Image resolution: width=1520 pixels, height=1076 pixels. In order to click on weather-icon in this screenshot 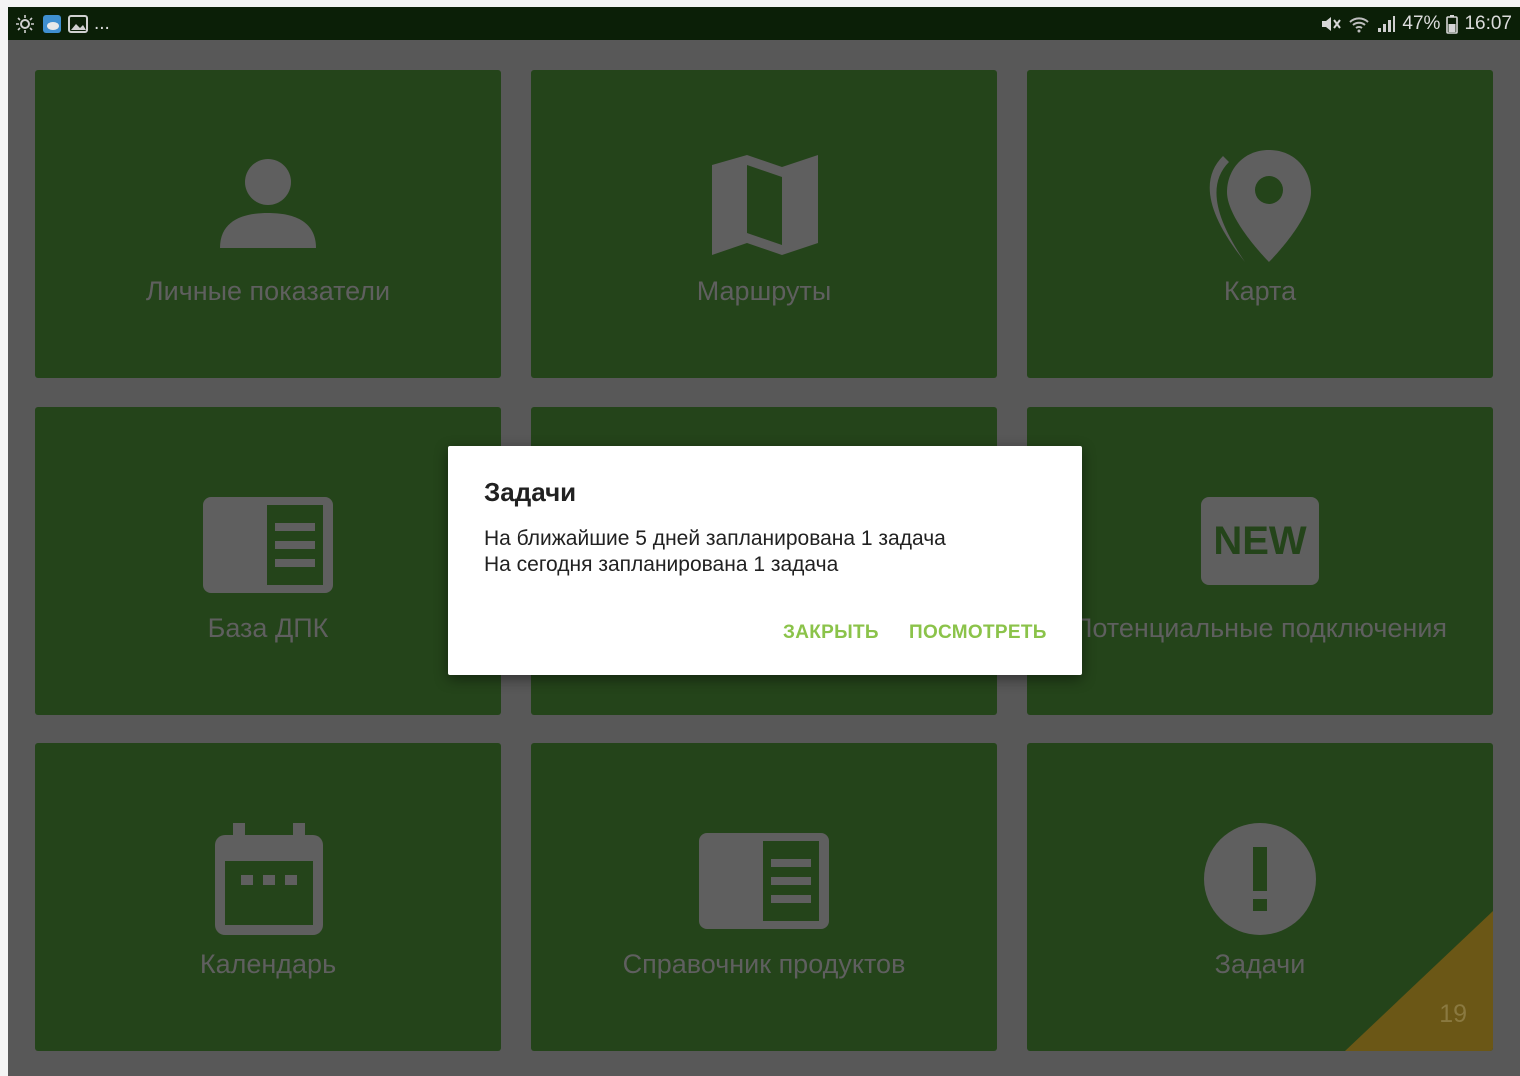, I will do `click(52, 23)`.